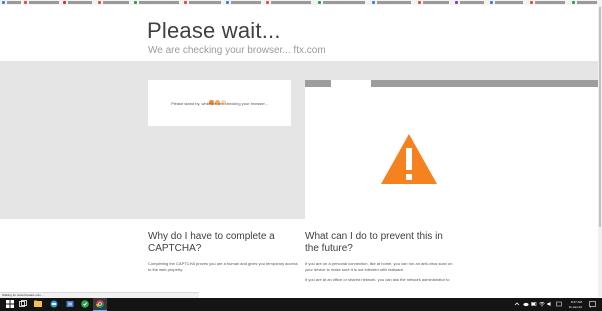  I want to click on browser-tab-shape, so click(351, 83).